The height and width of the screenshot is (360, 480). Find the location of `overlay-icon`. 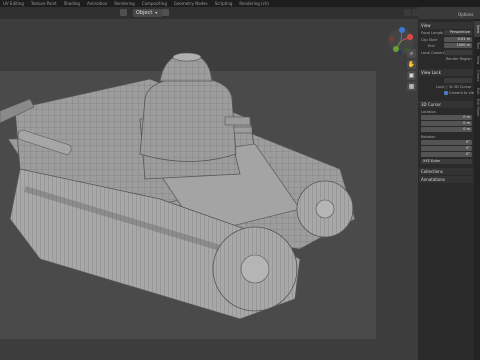

overlay-icon is located at coordinates (407, 12).